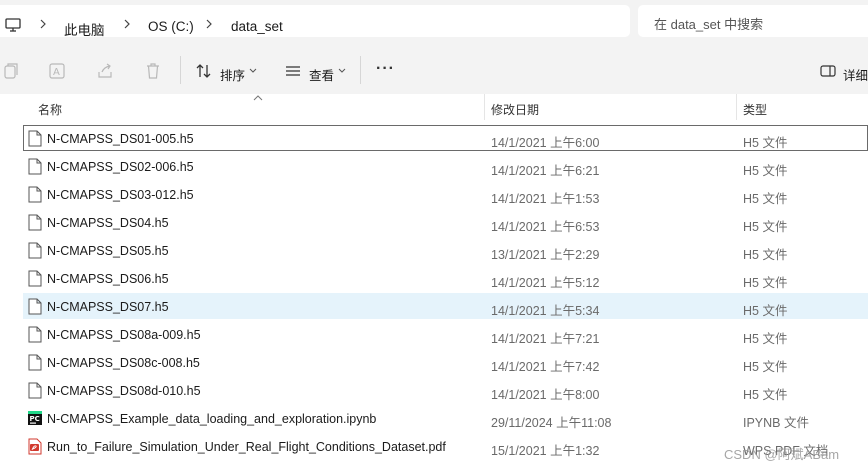 The image size is (868, 469). What do you see at coordinates (13, 25) in the screenshot?
I see `this-pc-icon` at bounding box center [13, 25].